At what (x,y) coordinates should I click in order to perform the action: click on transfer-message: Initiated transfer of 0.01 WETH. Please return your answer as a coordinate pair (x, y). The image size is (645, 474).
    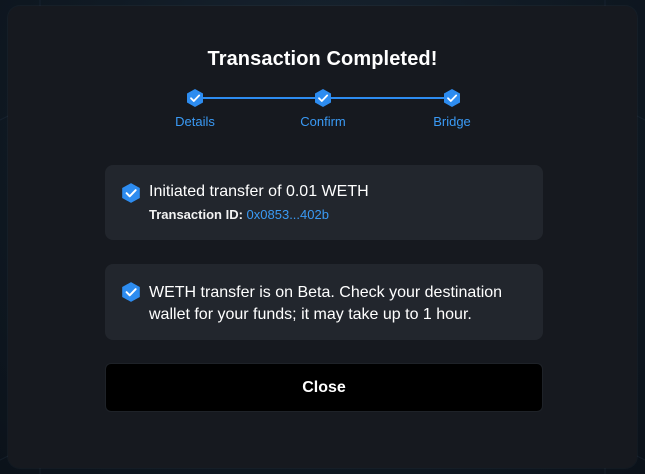
    Looking at the image, I should click on (259, 191).